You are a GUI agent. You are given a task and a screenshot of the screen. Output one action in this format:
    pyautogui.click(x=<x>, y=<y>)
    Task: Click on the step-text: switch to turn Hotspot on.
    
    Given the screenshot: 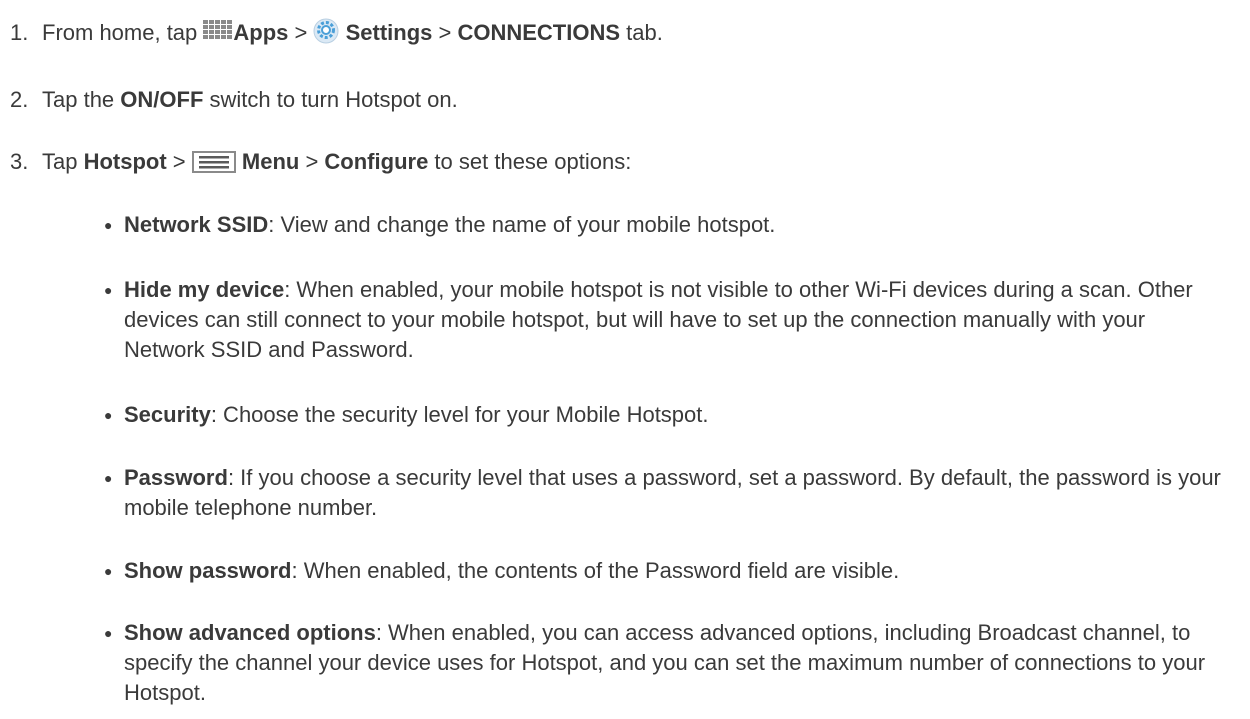 What is the action you would take?
    pyautogui.click(x=330, y=99)
    